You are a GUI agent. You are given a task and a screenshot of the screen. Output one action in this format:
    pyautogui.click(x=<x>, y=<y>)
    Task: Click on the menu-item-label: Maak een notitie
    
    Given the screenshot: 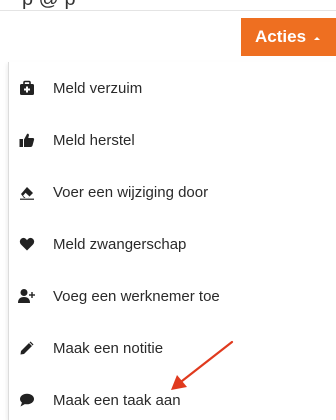 What is the action you would take?
    pyautogui.click(x=108, y=348)
    